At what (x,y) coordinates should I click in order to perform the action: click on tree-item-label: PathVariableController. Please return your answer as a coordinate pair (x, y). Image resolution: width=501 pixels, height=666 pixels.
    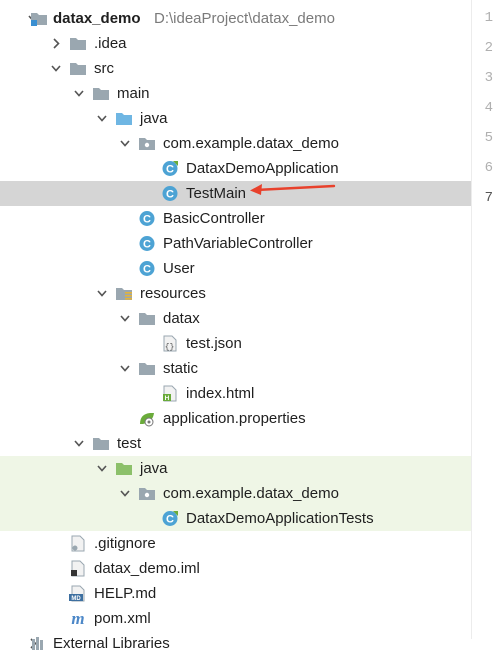
    Looking at the image, I should click on (238, 243).